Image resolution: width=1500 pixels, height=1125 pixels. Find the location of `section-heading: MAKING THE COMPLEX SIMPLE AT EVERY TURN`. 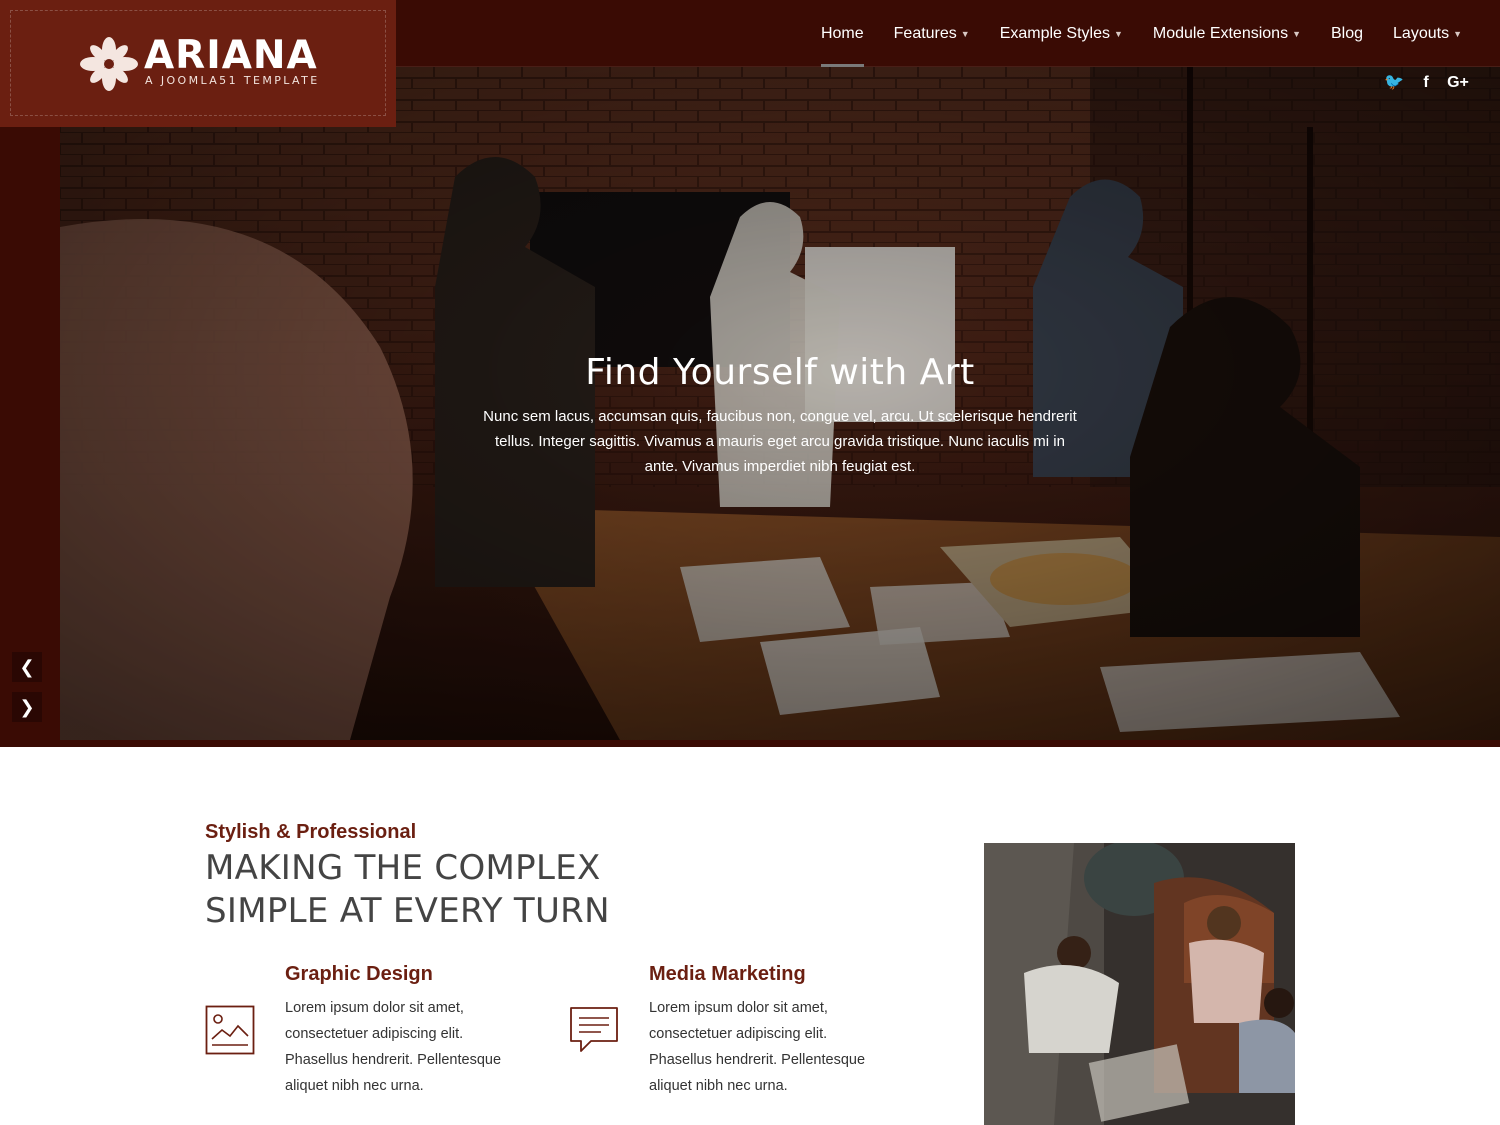

section-heading: MAKING THE COMPLEX SIMPLE AT EVERY TURN is located at coordinates (435, 890).